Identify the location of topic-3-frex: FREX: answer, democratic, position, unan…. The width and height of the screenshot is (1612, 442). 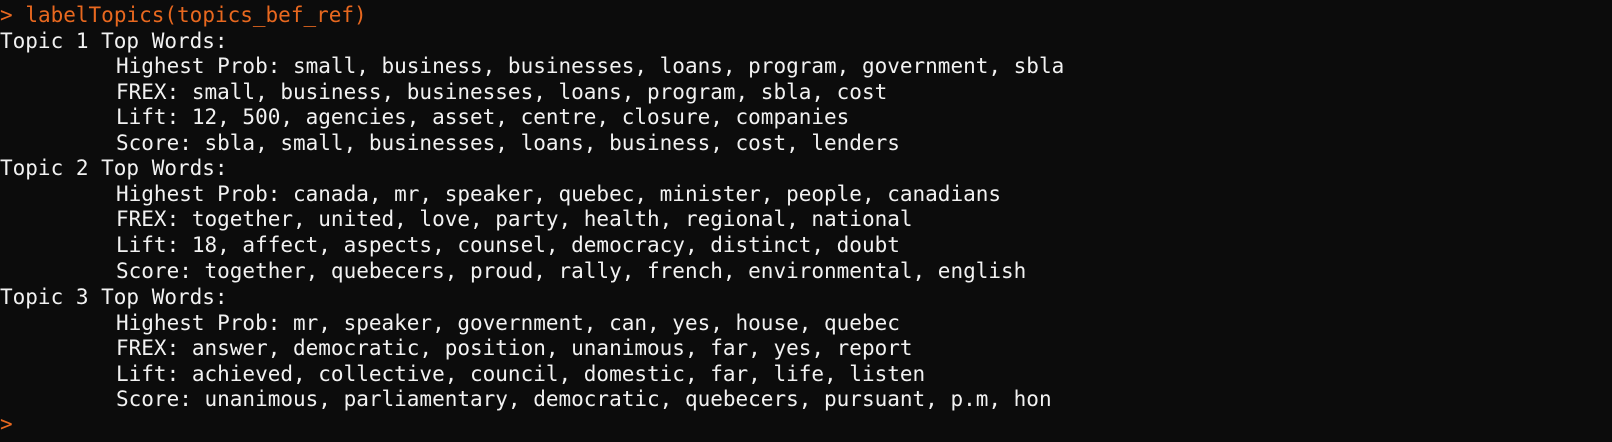
(514, 348).